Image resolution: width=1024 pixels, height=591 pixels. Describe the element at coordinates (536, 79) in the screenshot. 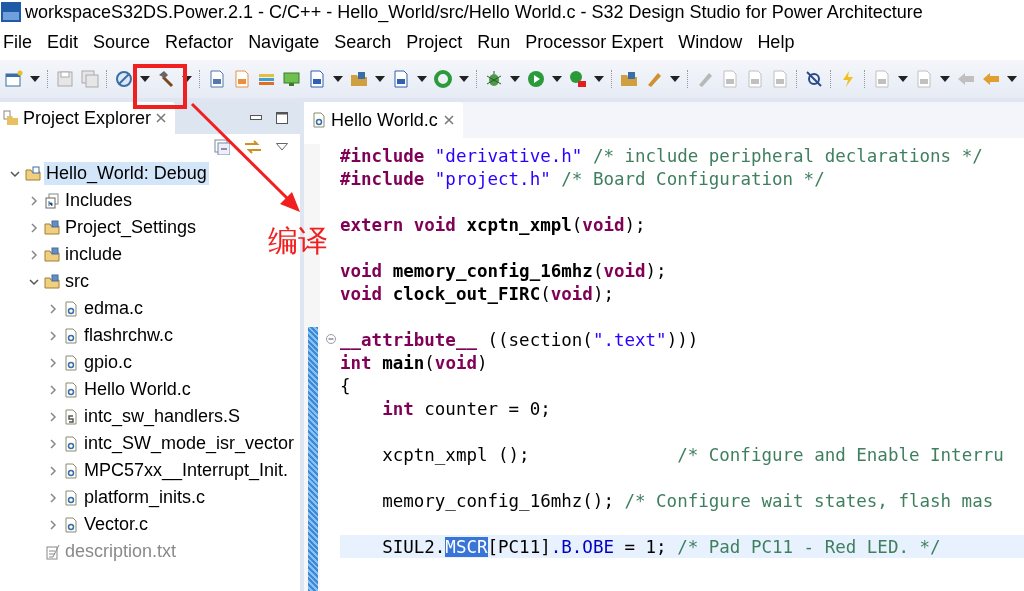

I see `run-icon` at that location.